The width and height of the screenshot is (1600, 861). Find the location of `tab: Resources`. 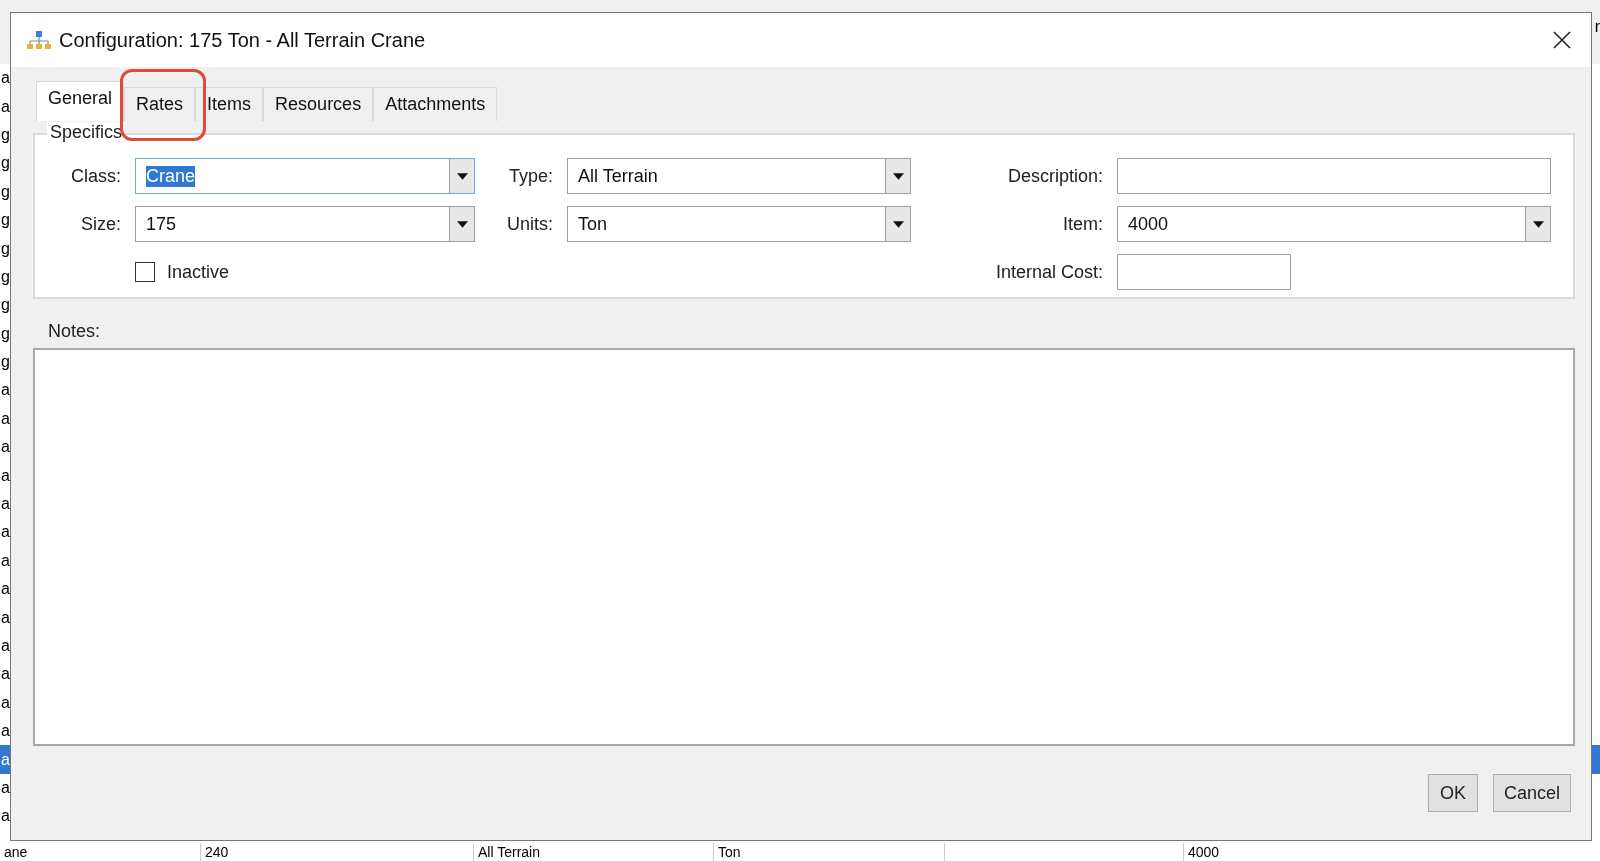

tab: Resources is located at coordinates (318, 104).